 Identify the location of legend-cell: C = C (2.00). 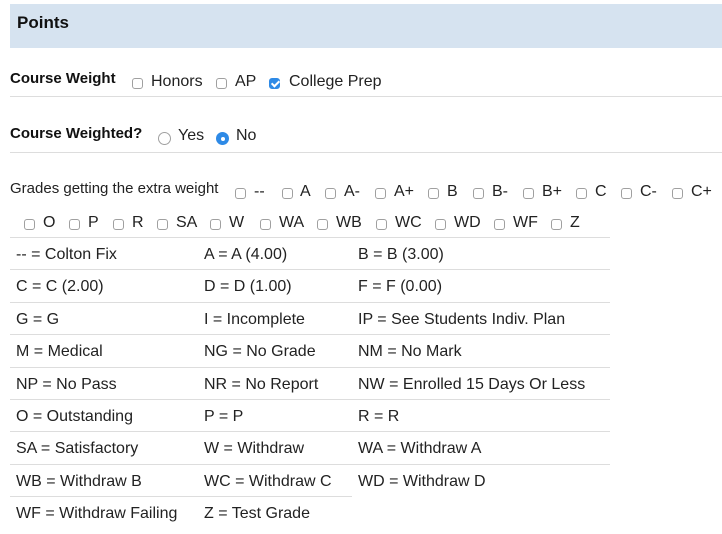
(60, 287).